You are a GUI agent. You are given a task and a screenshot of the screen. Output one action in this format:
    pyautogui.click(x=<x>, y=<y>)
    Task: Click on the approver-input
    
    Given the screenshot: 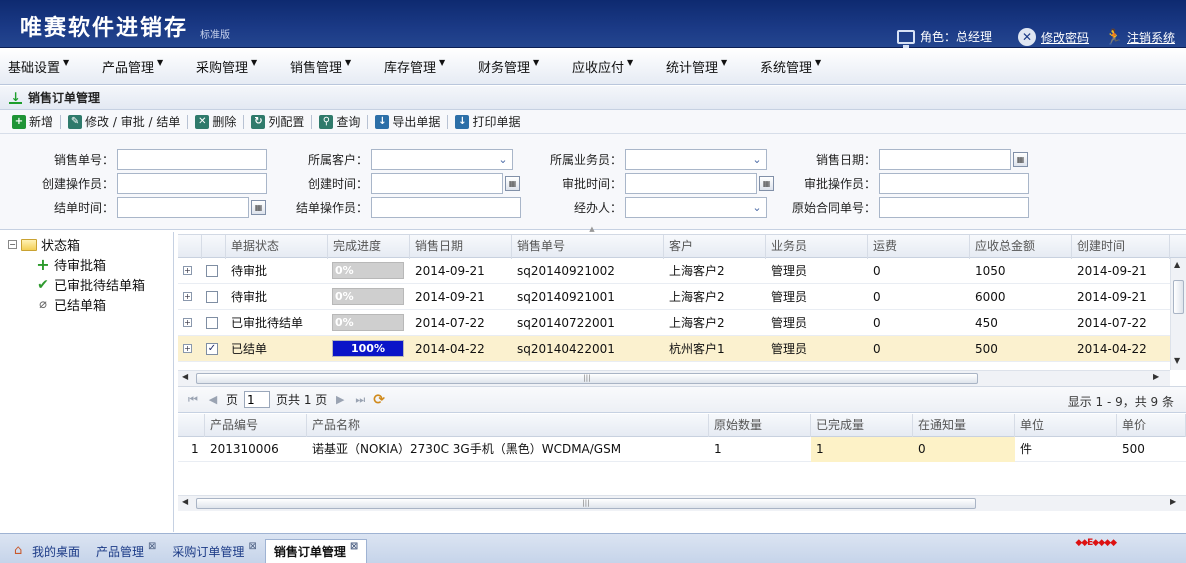 What is the action you would take?
    pyautogui.click(x=954, y=183)
    